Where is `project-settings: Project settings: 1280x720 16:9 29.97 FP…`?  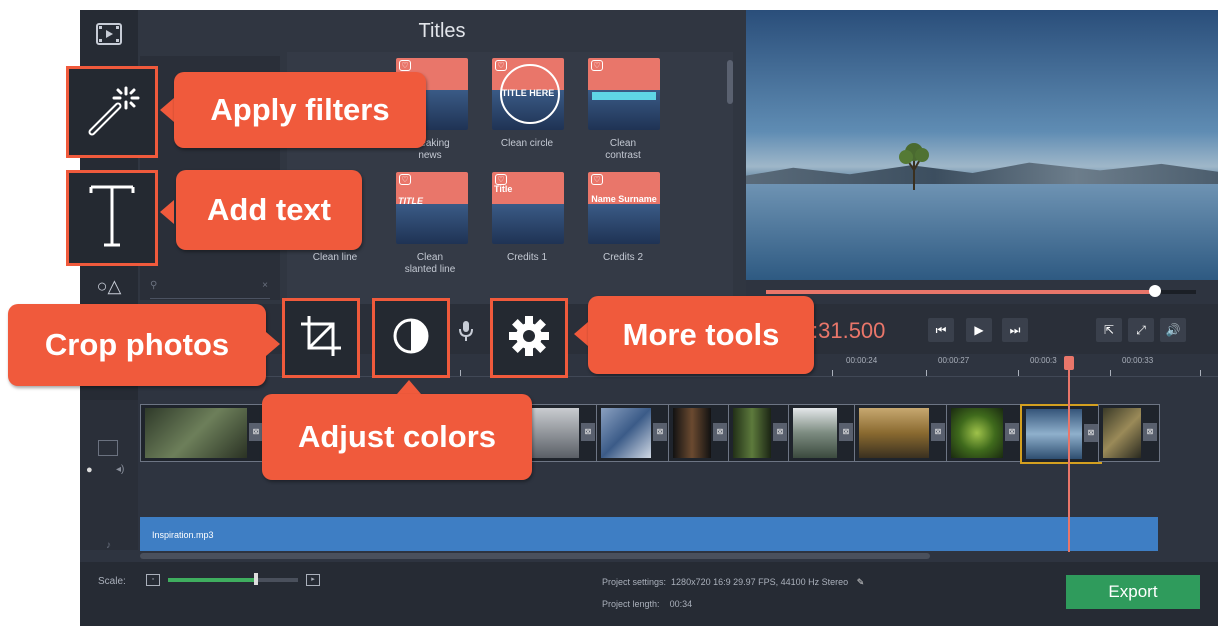
project-settings: Project settings: 1280x720 16:9 29.97 FP… is located at coordinates (733, 582).